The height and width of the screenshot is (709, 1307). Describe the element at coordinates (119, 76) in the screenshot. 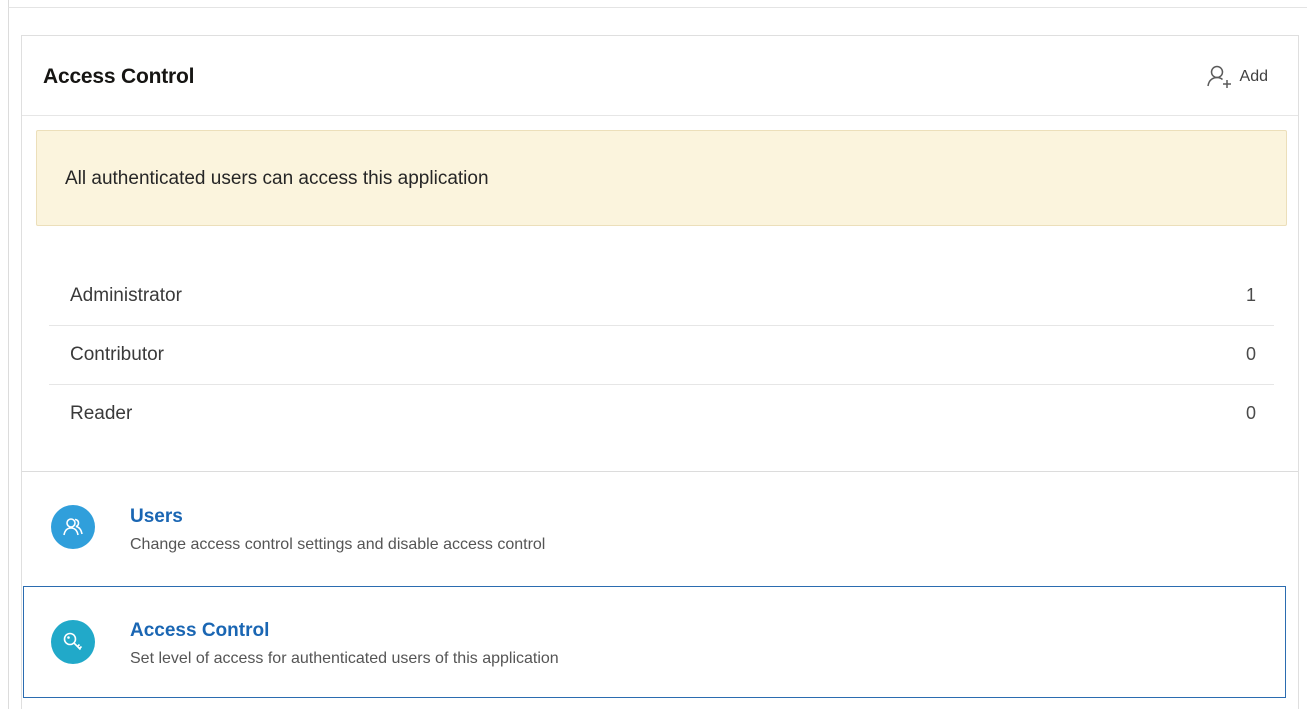

I see `region-title: Access Control` at that location.